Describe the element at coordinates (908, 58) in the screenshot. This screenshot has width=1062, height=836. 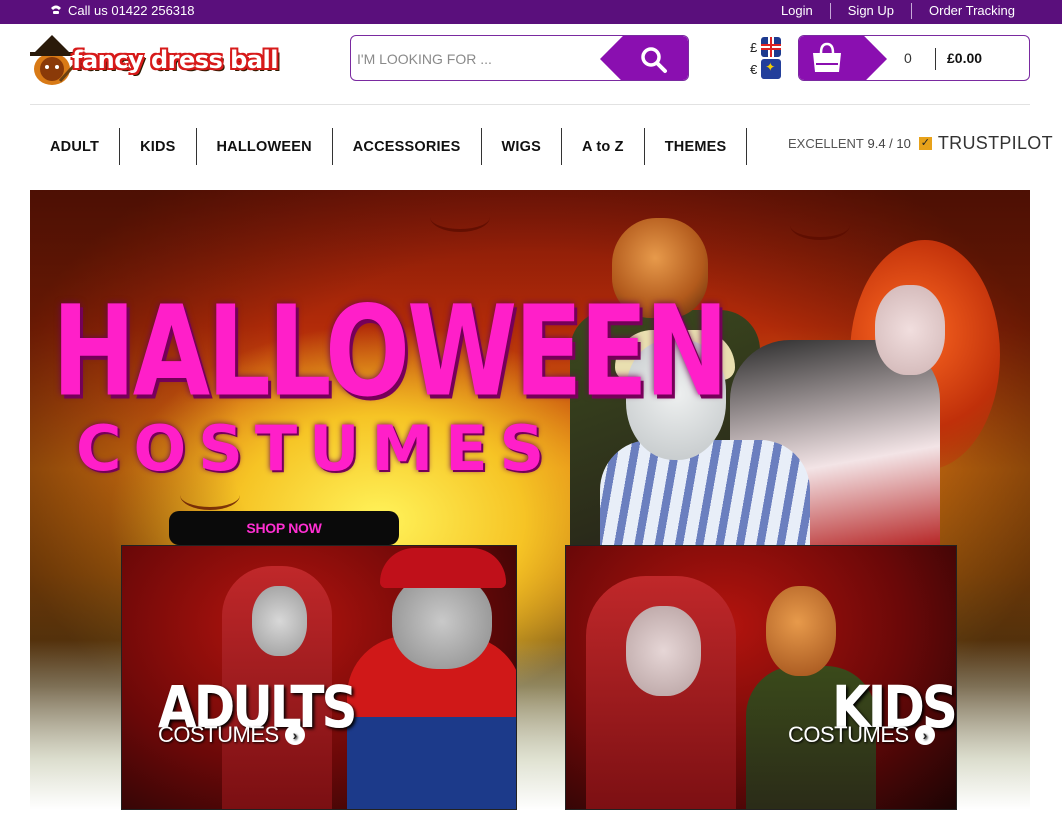
I see `cart-count: 0` at that location.